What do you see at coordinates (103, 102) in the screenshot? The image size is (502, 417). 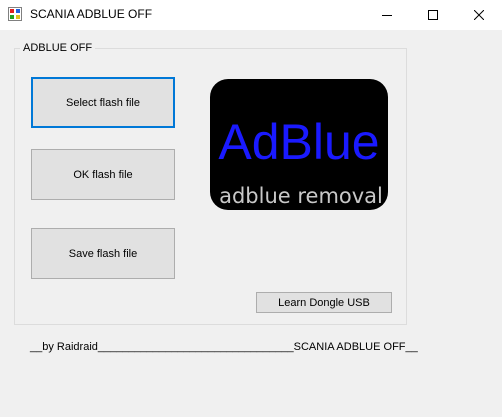 I see `select-flash-file-button: Select flash file` at bounding box center [103, 102].